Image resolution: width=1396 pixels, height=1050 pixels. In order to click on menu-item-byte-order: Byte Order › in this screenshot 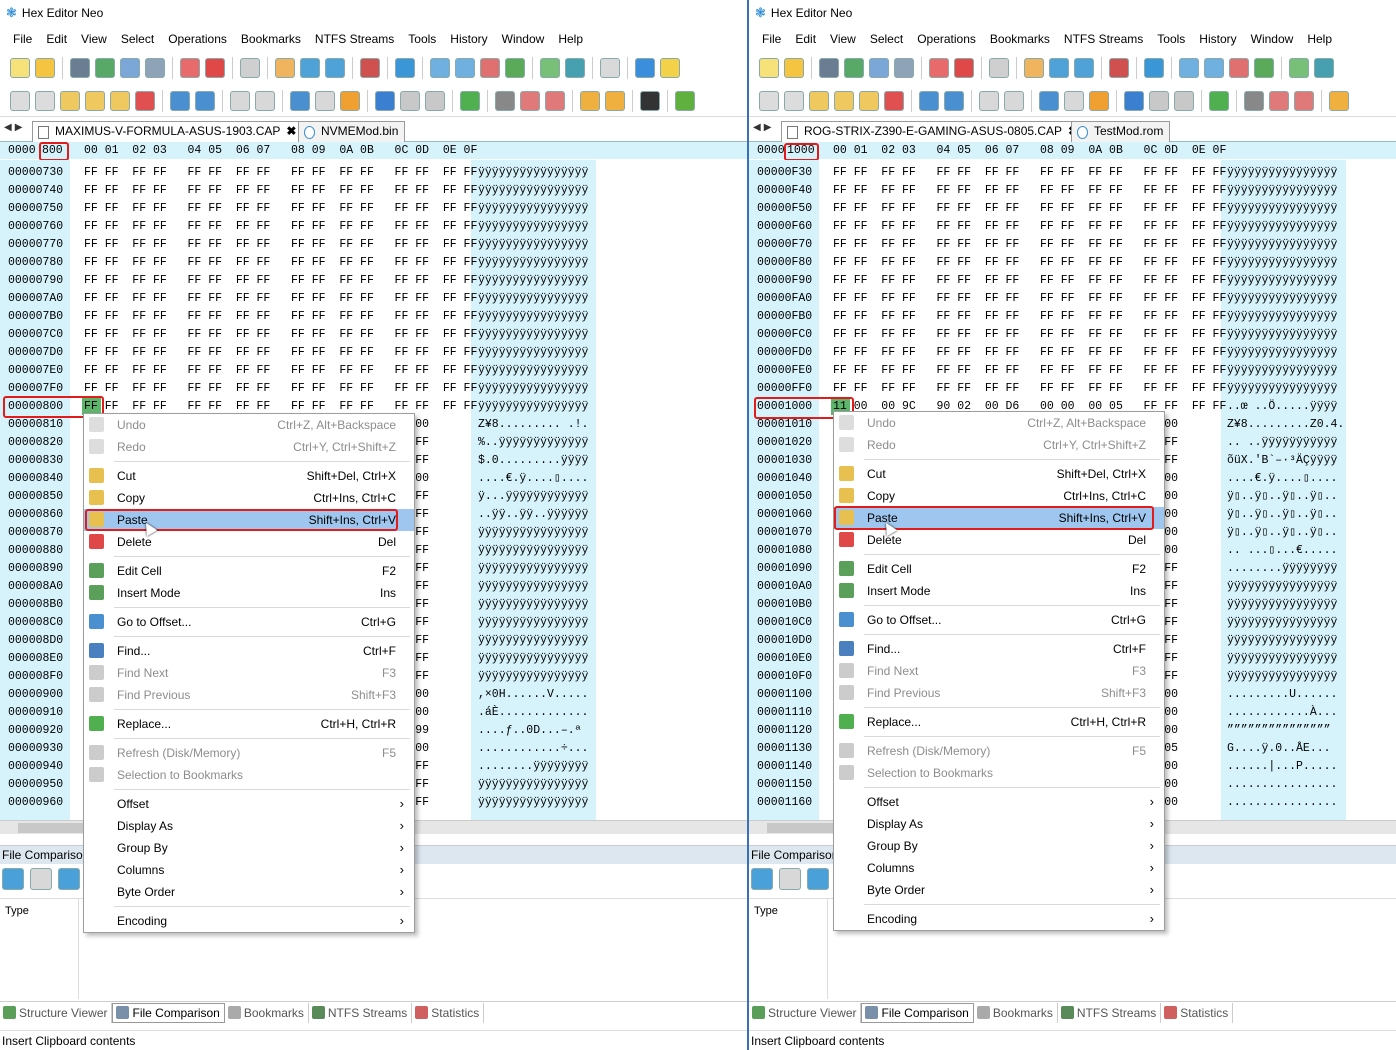, I will do `click(999, 890)`.